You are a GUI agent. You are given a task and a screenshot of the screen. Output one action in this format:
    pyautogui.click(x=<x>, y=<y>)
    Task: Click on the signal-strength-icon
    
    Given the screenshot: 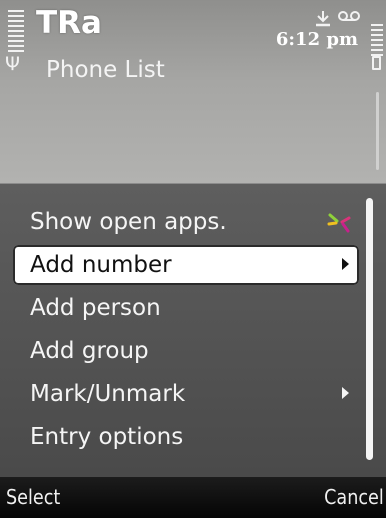 What is the action you would take?
    pyautogui.click(x=16, y=31)
    